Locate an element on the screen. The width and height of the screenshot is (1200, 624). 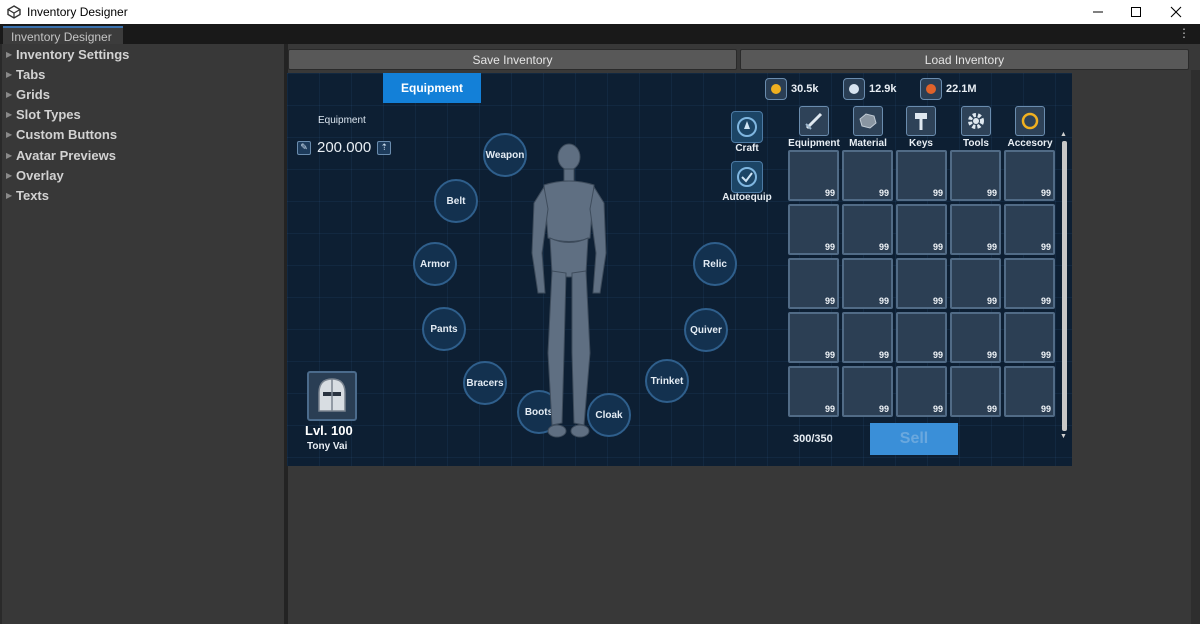
category-tools: Tools is located at coordinates (976, 127).